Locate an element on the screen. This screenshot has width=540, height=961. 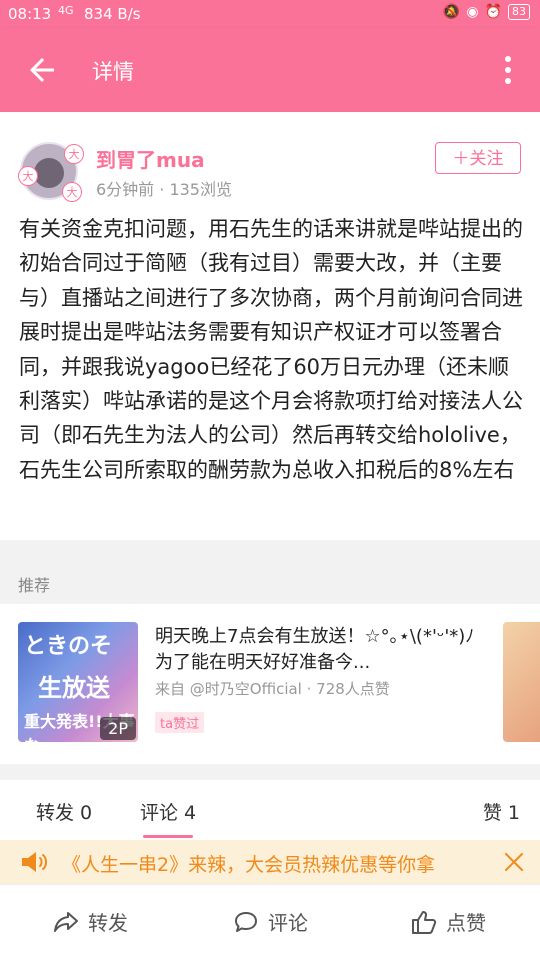
follow-button: ＋关注 is located at coordinates (478, 158).